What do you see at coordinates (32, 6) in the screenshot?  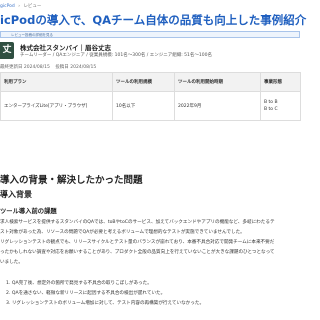 I see `breadcrumb-item-review: レビュー` at bounding box center [32, 6].